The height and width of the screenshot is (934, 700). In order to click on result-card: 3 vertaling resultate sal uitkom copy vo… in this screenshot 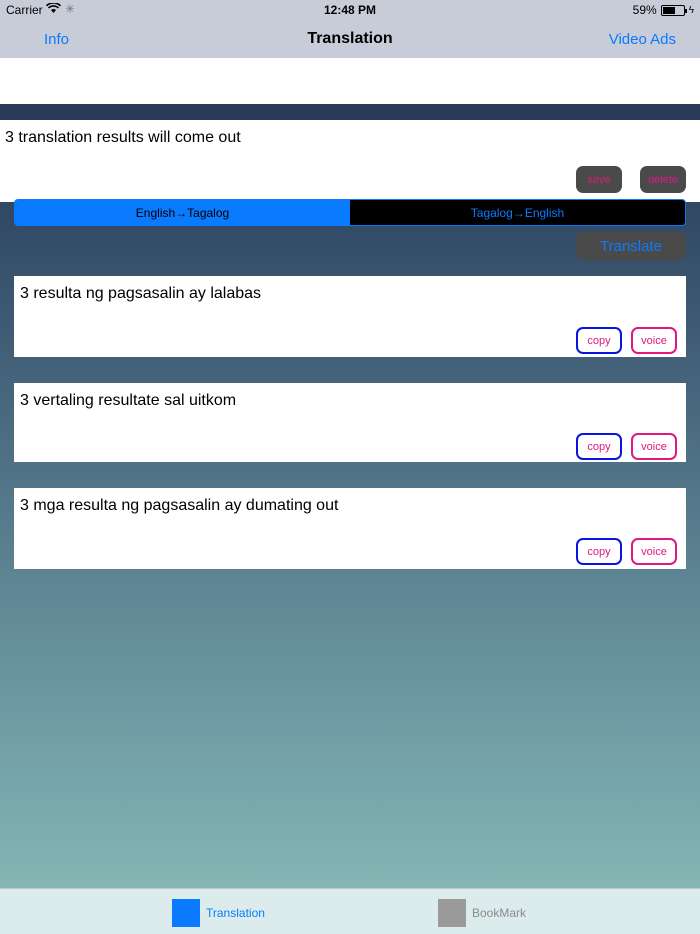, I will do `click(350, 422)`.